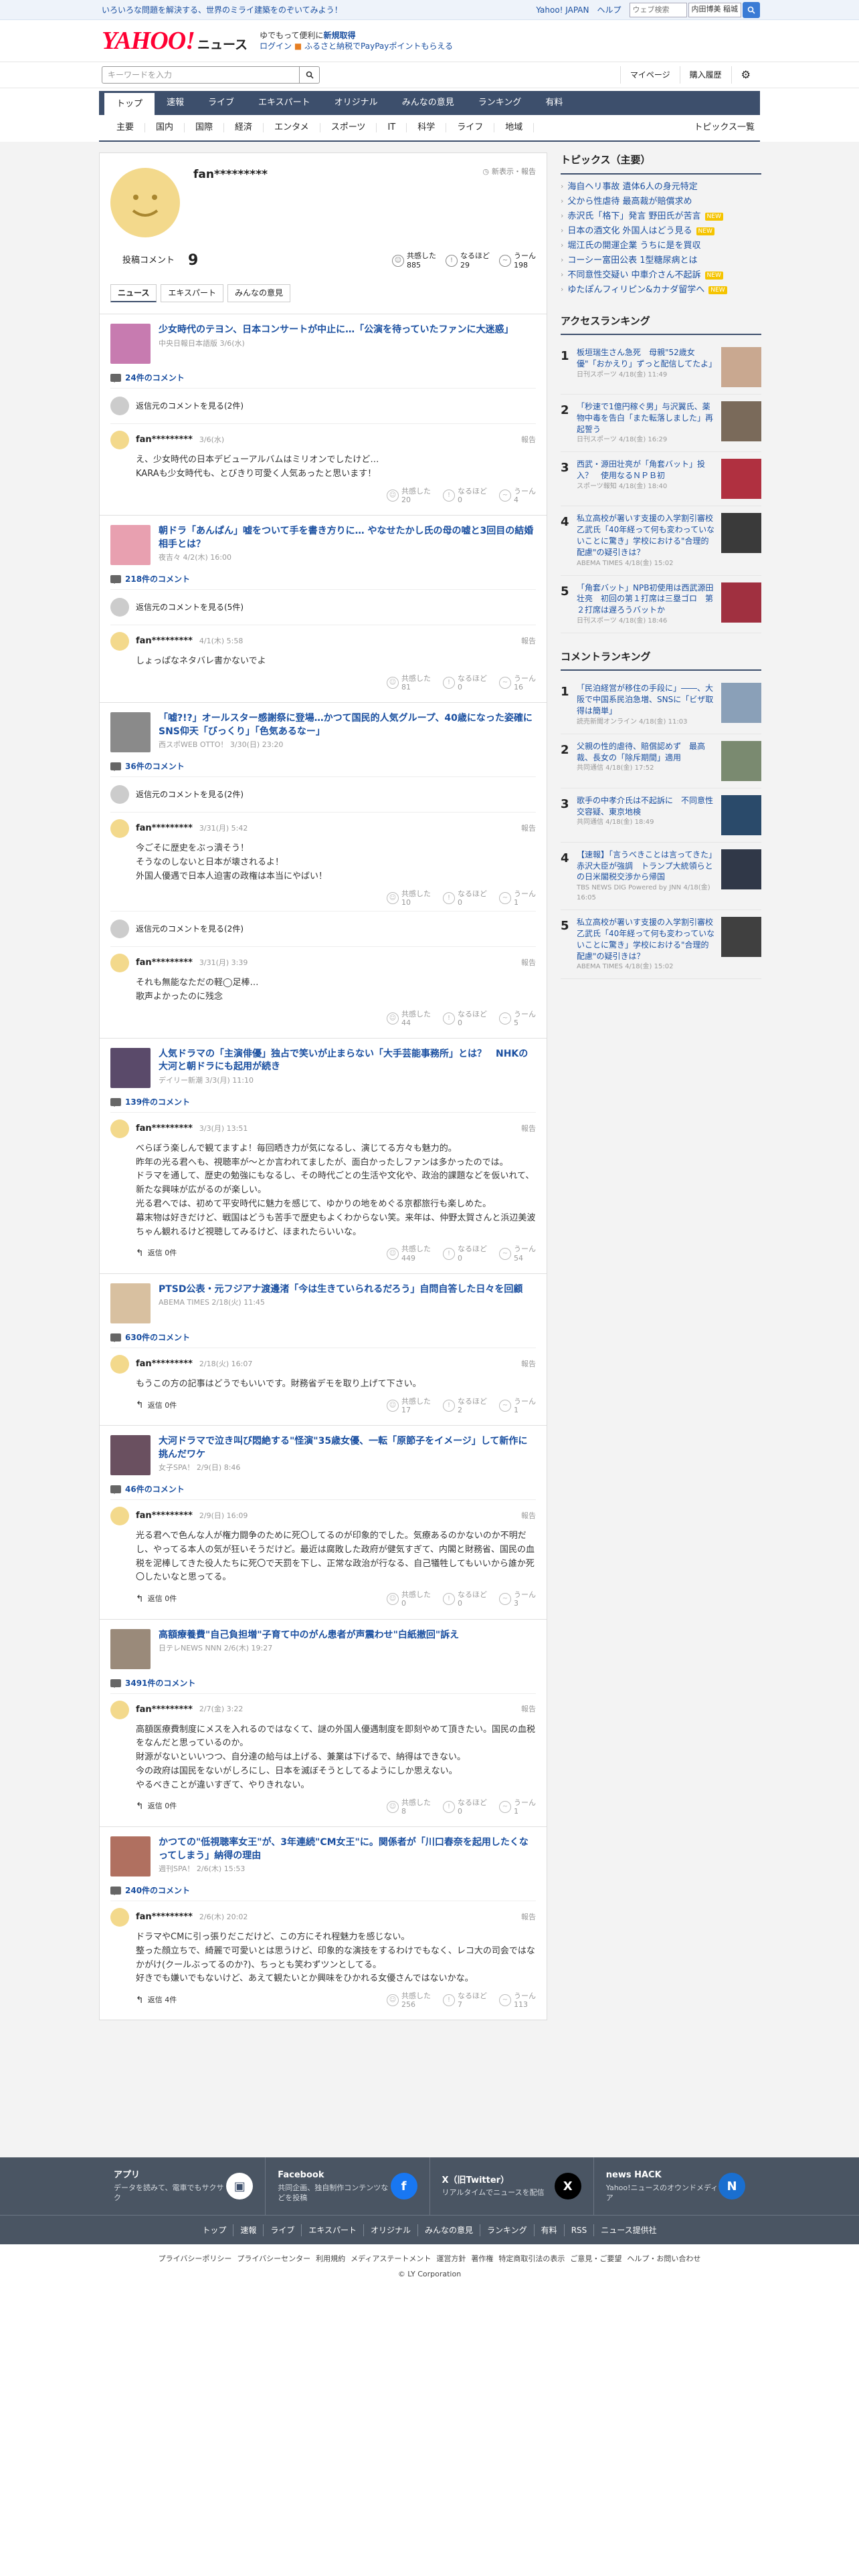 This screenshot has height=2576, width=859. I want to click on parent-comment-link: 返信元のコメントを見る(5件), so click(323, 606).